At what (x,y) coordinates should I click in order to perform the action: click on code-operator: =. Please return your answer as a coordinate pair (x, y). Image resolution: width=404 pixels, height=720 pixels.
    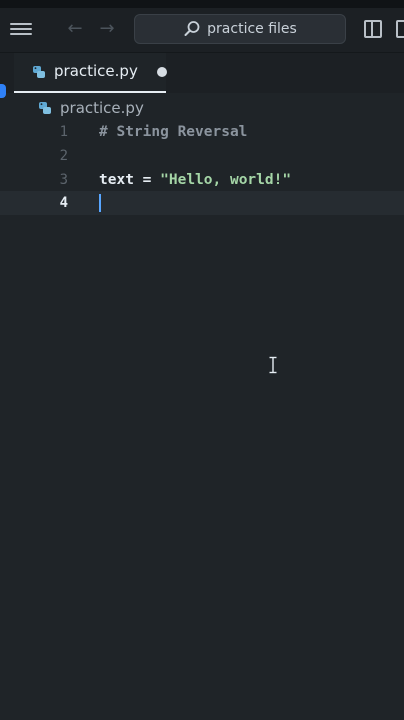
    Looking at the image, I should click on (147, 180).